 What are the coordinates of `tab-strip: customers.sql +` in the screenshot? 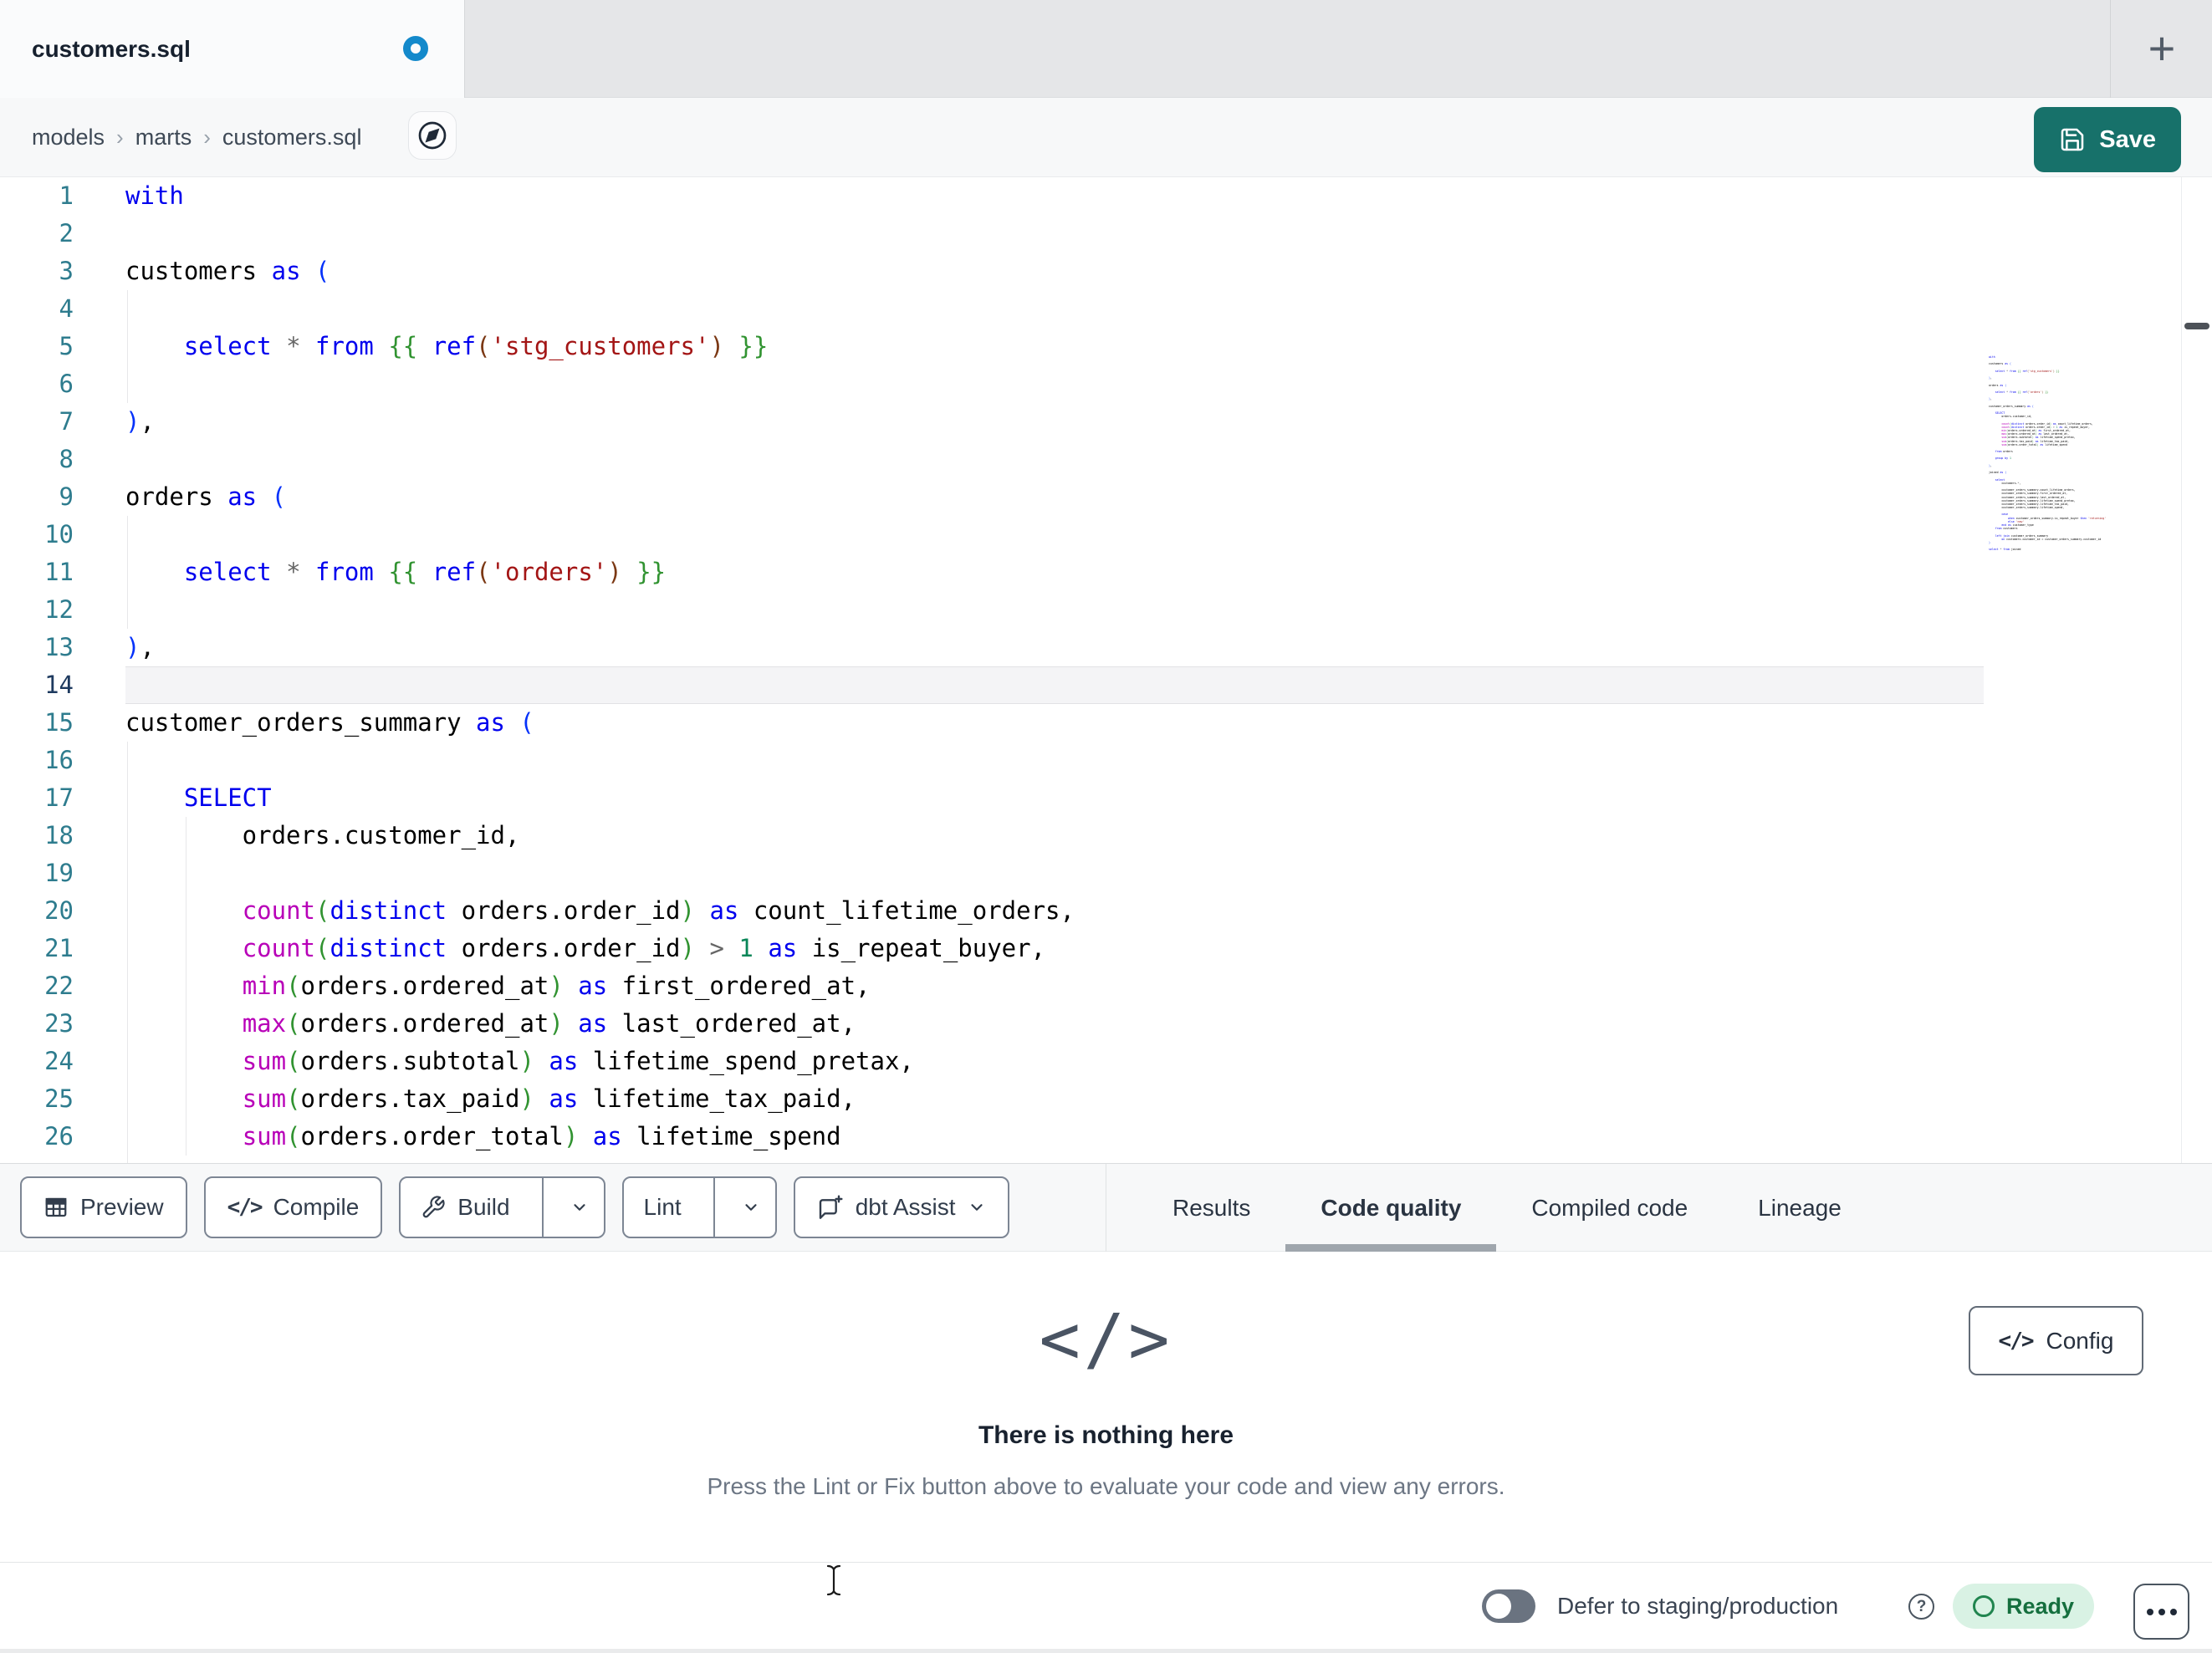 It's located at (1106, 49).